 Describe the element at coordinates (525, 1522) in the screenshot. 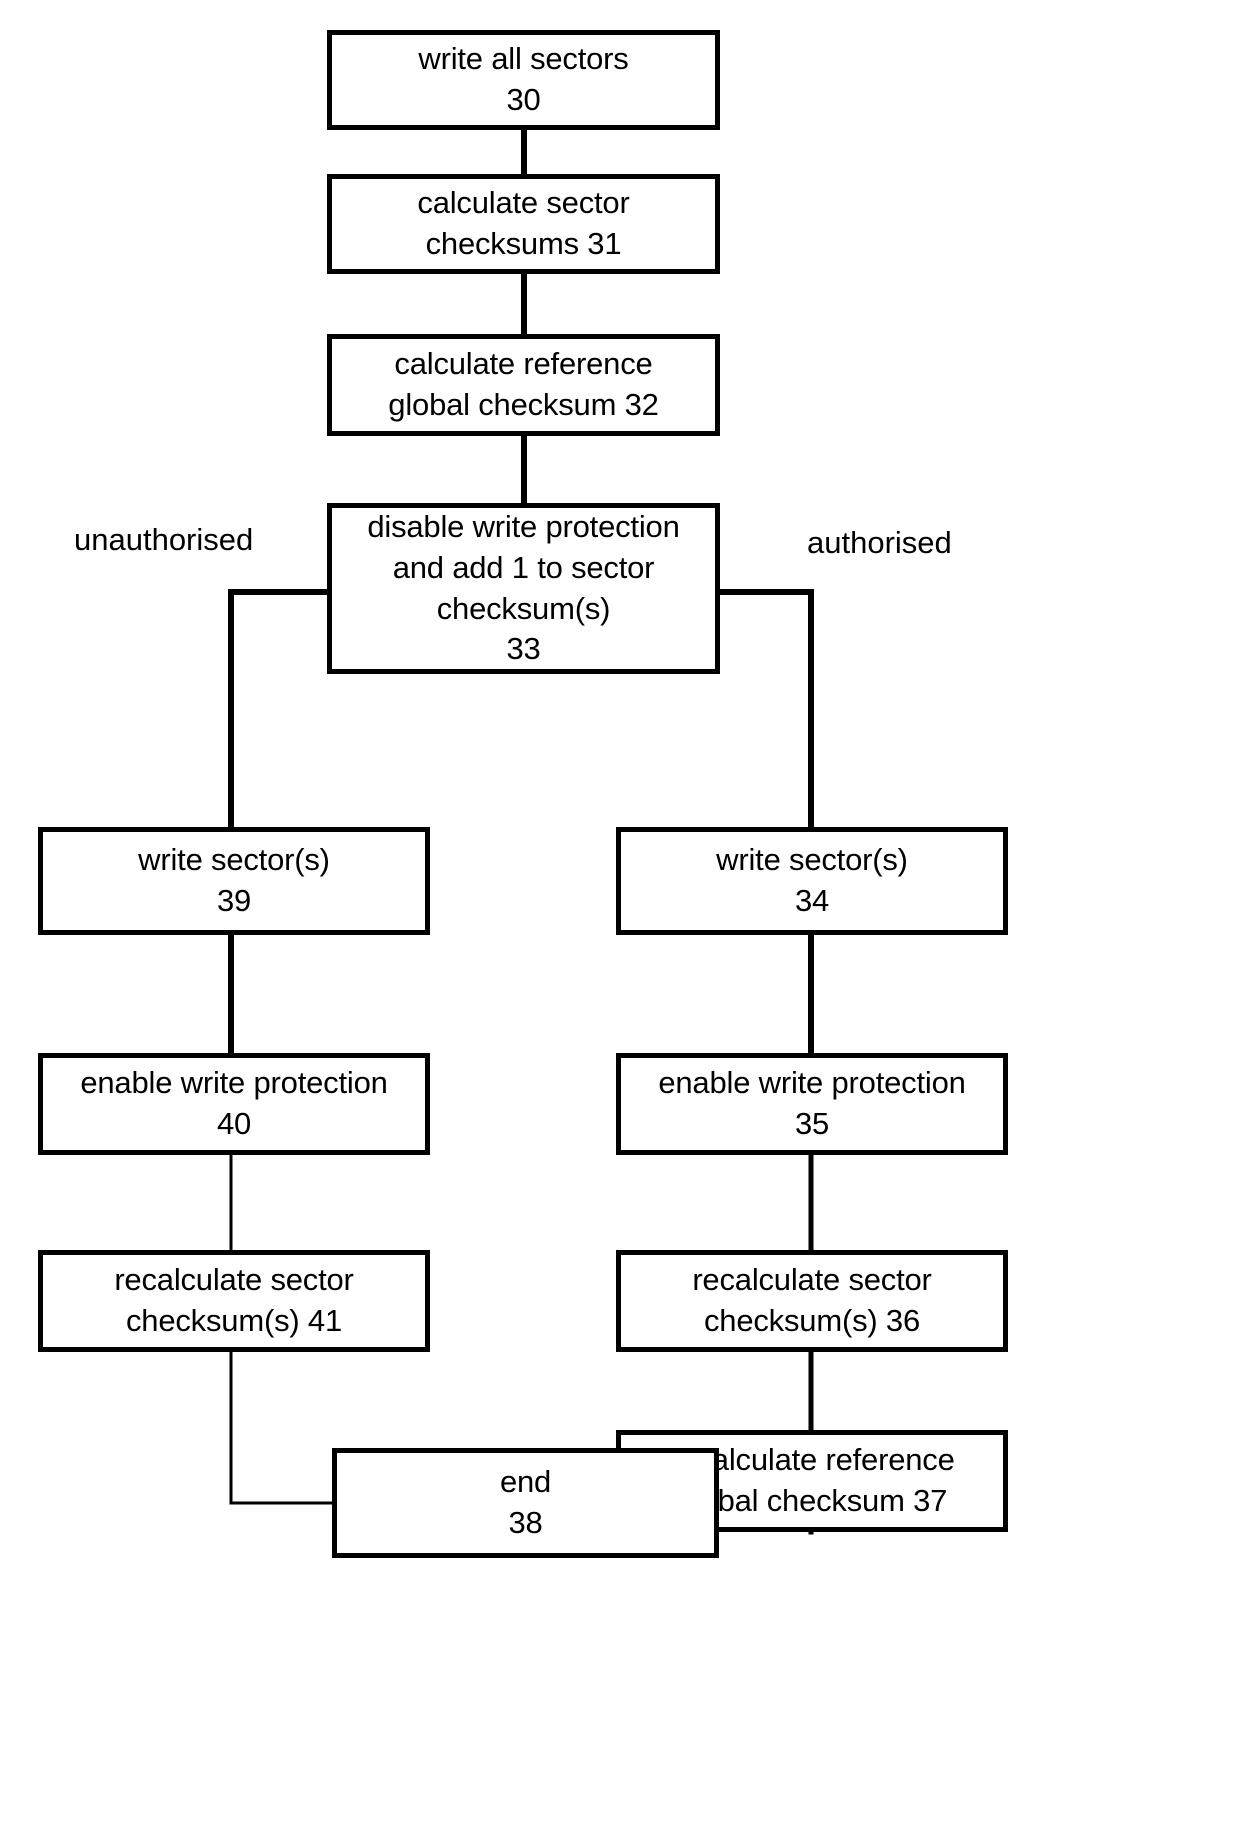

I see `node-38-line-1: 38` at that location.